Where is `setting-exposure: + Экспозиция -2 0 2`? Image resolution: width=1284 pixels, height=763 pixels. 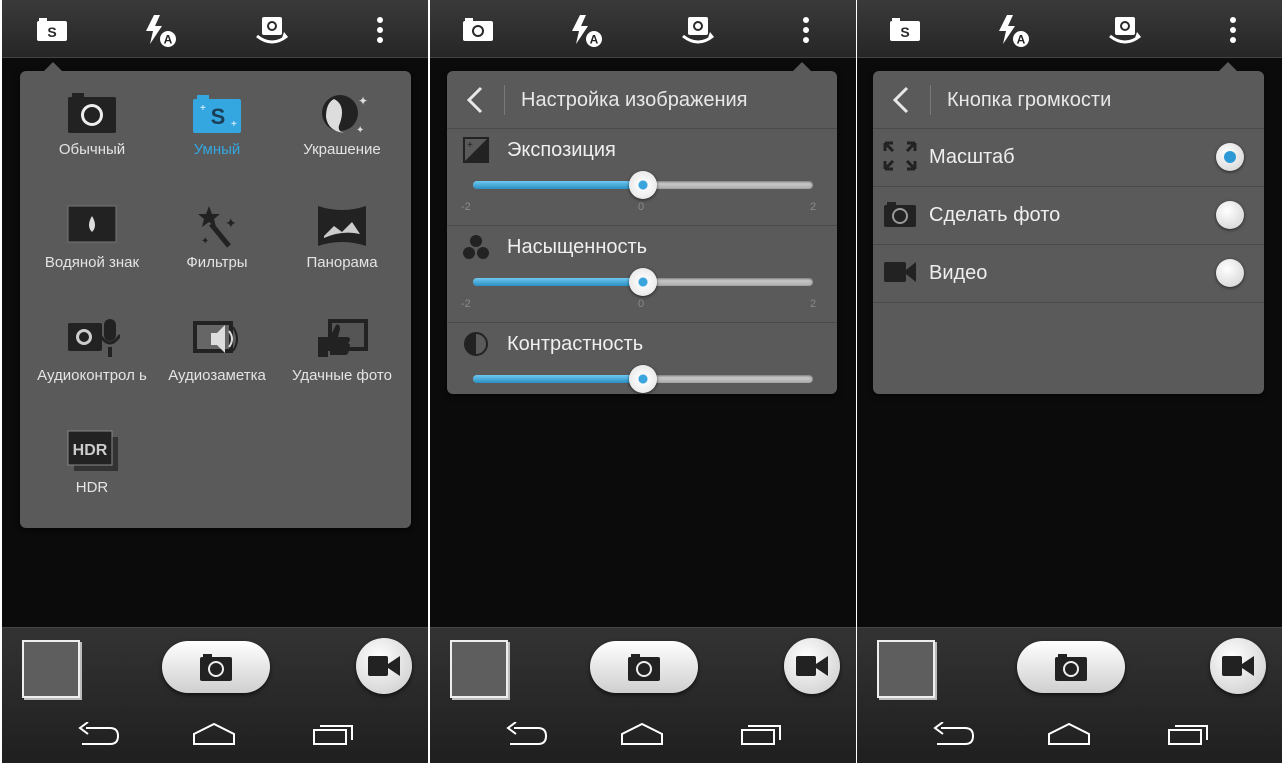
setting-exposure: + Экспозиция -2 0 2 is located at coordinates (642, 179).